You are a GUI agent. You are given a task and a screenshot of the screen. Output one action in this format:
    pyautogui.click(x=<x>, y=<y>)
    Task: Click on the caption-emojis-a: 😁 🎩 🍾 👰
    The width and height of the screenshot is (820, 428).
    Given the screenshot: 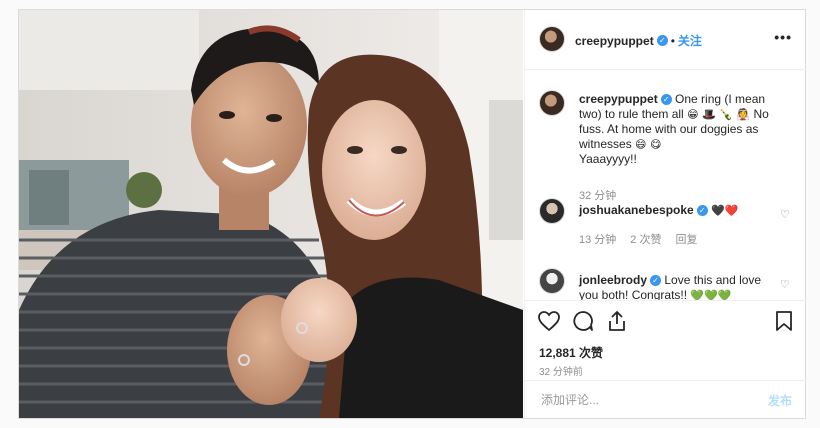 What is the action you would take?
    pyautogui.click(x=719, y=114)
    